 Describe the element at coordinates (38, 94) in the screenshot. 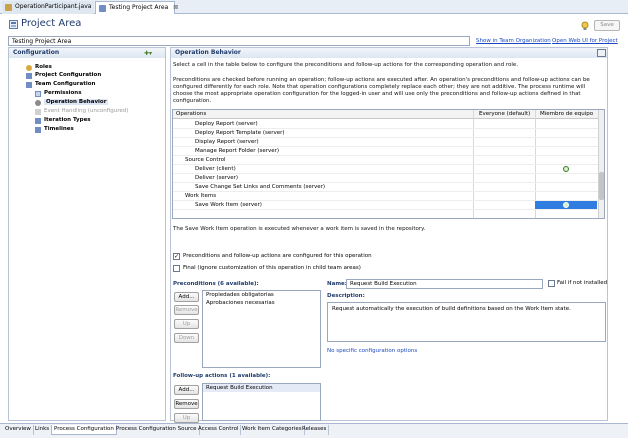

I see `permissions-icon` at that location.